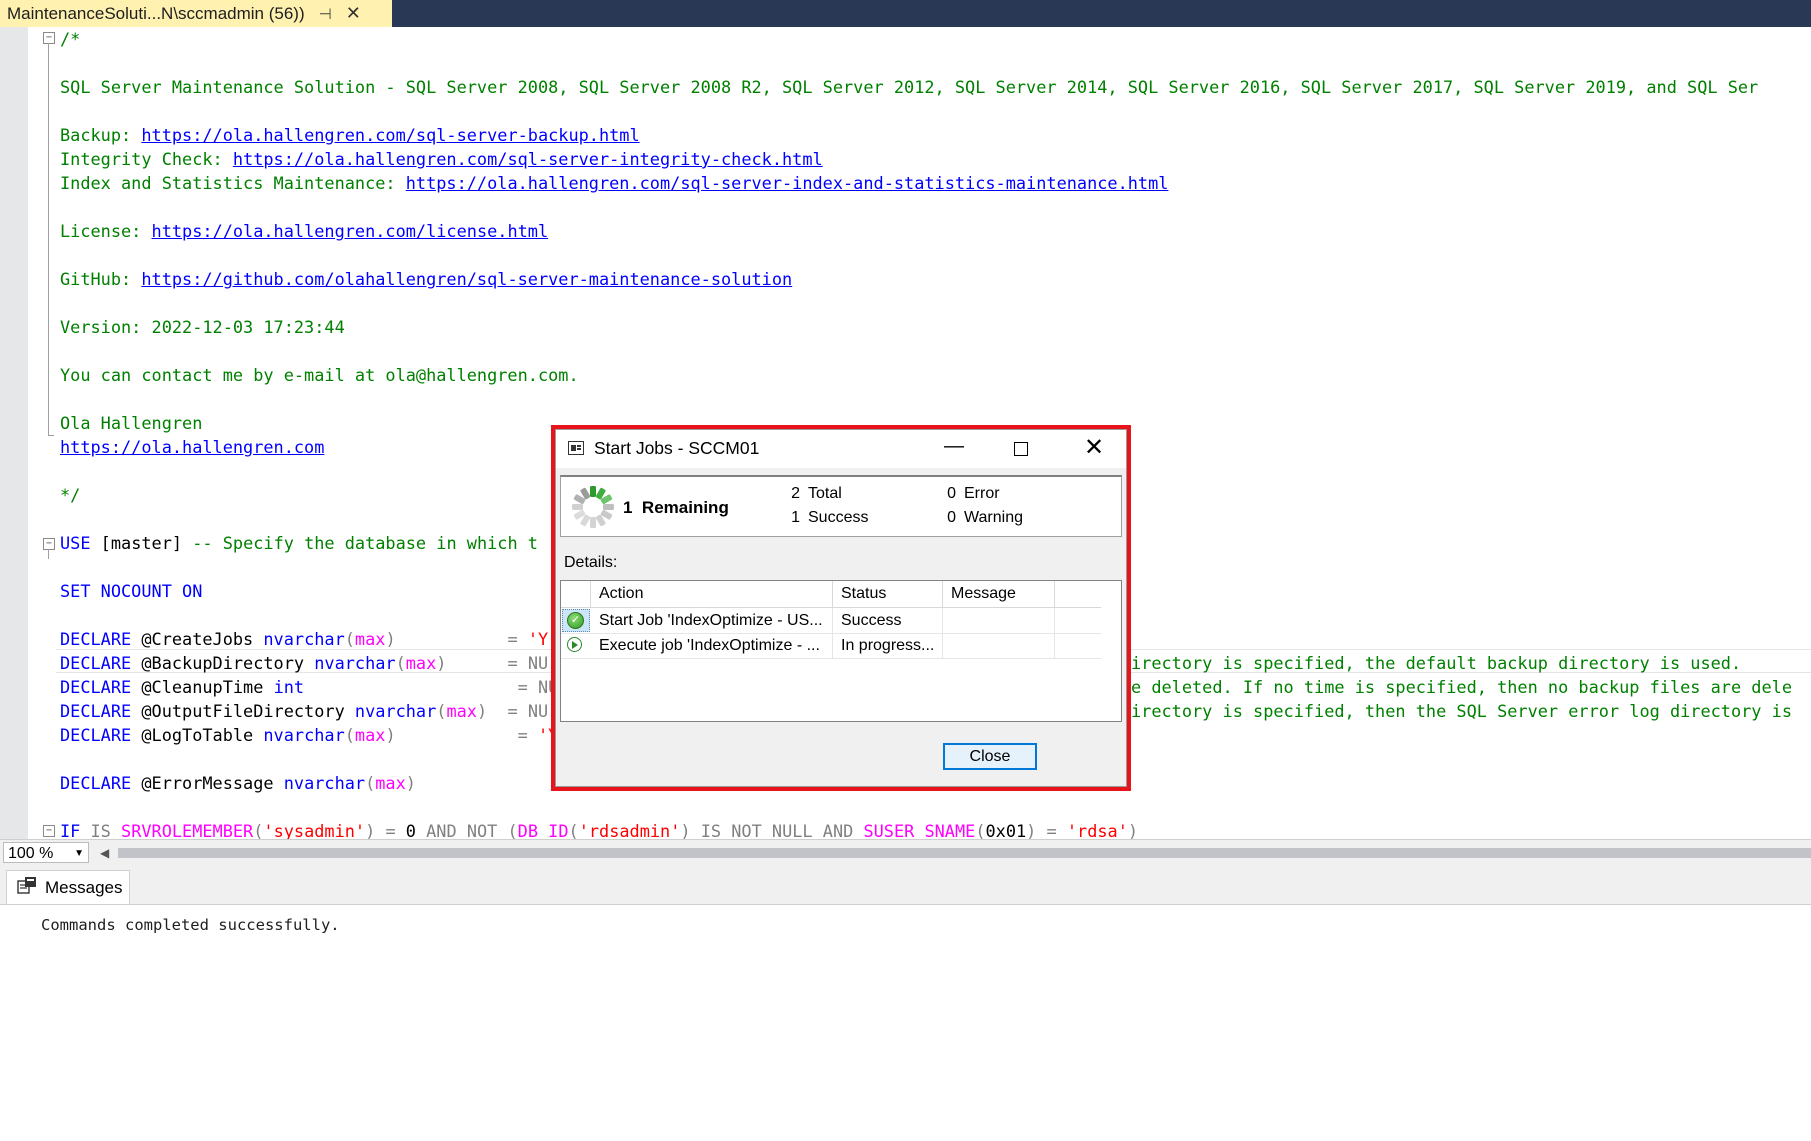 This screenshot has height=1141, width=1811. I want to click on dialog-title: Start Jobs - SCCM01, so click(677, 448).